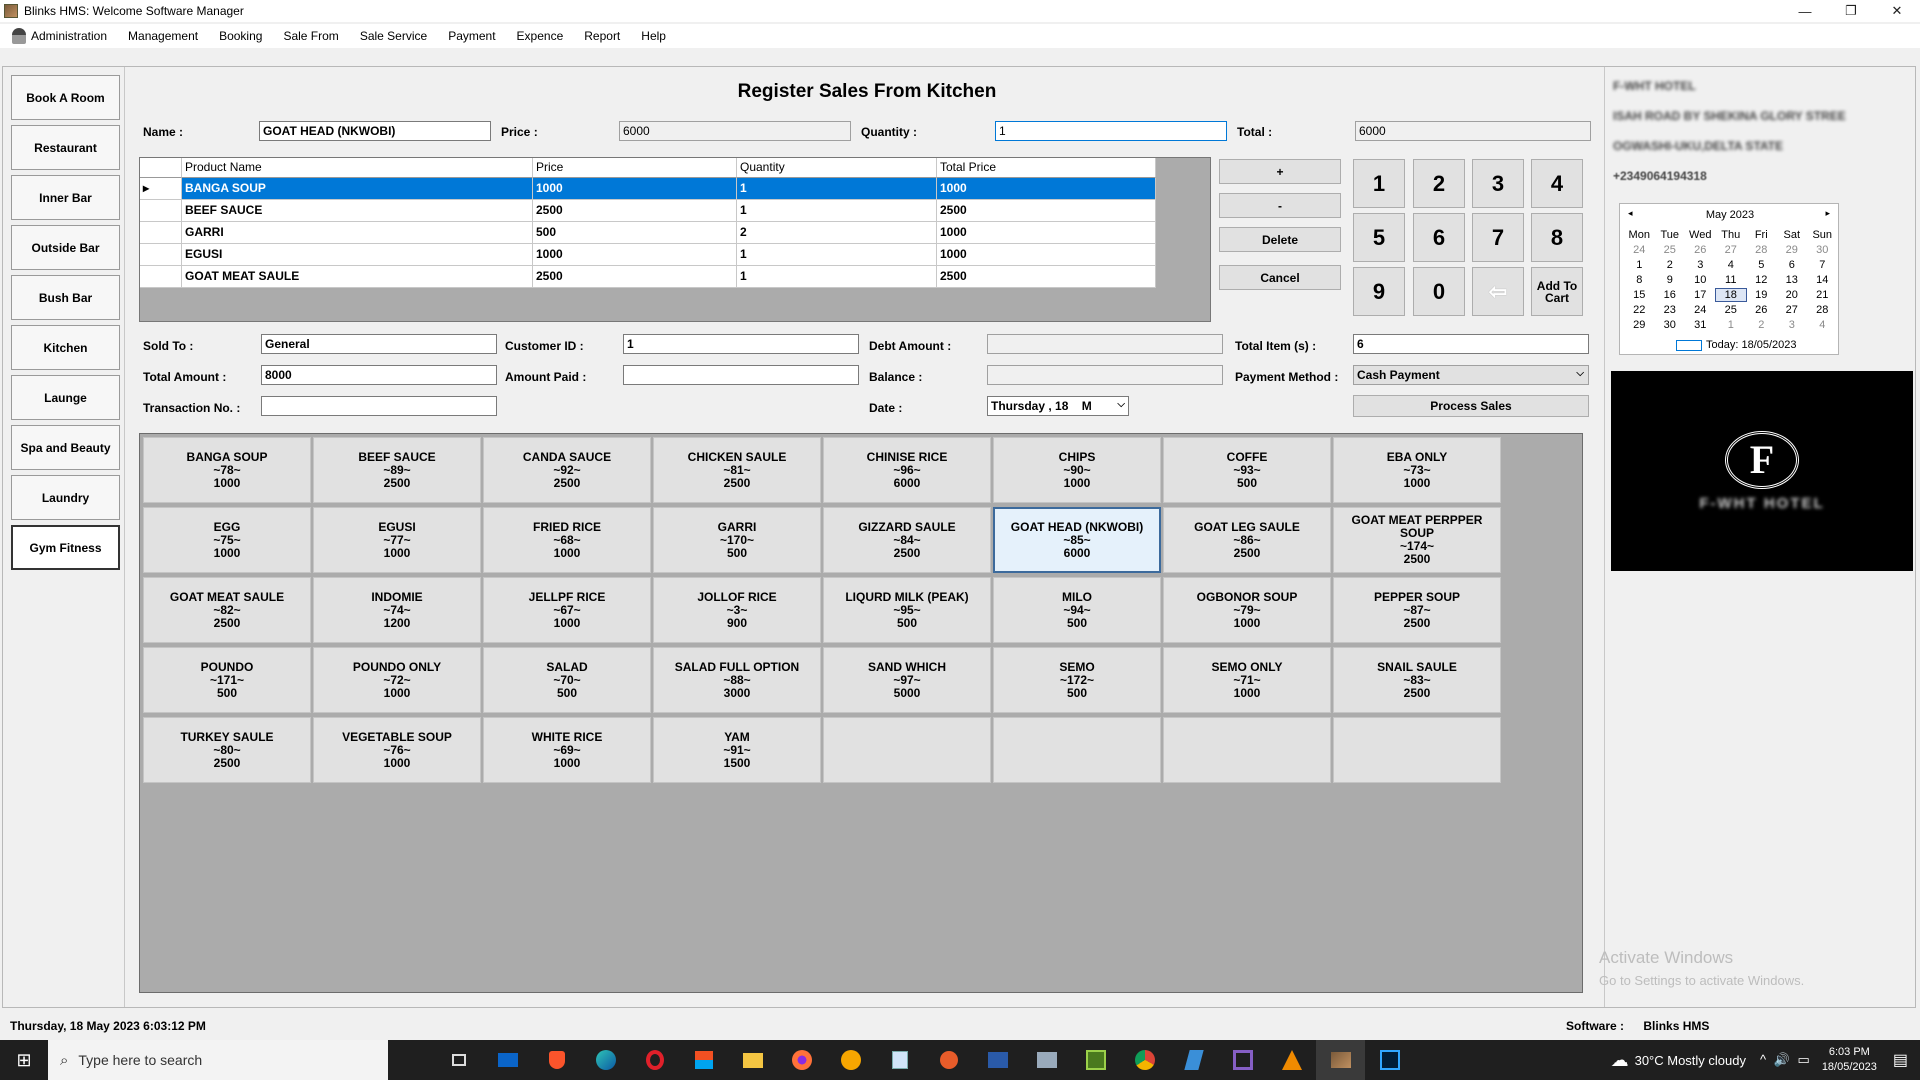 The image size is (1920, 1080). I want to click on taskbar-clock: 6:03 PM 18/05/2023, so click(1849, 1060).